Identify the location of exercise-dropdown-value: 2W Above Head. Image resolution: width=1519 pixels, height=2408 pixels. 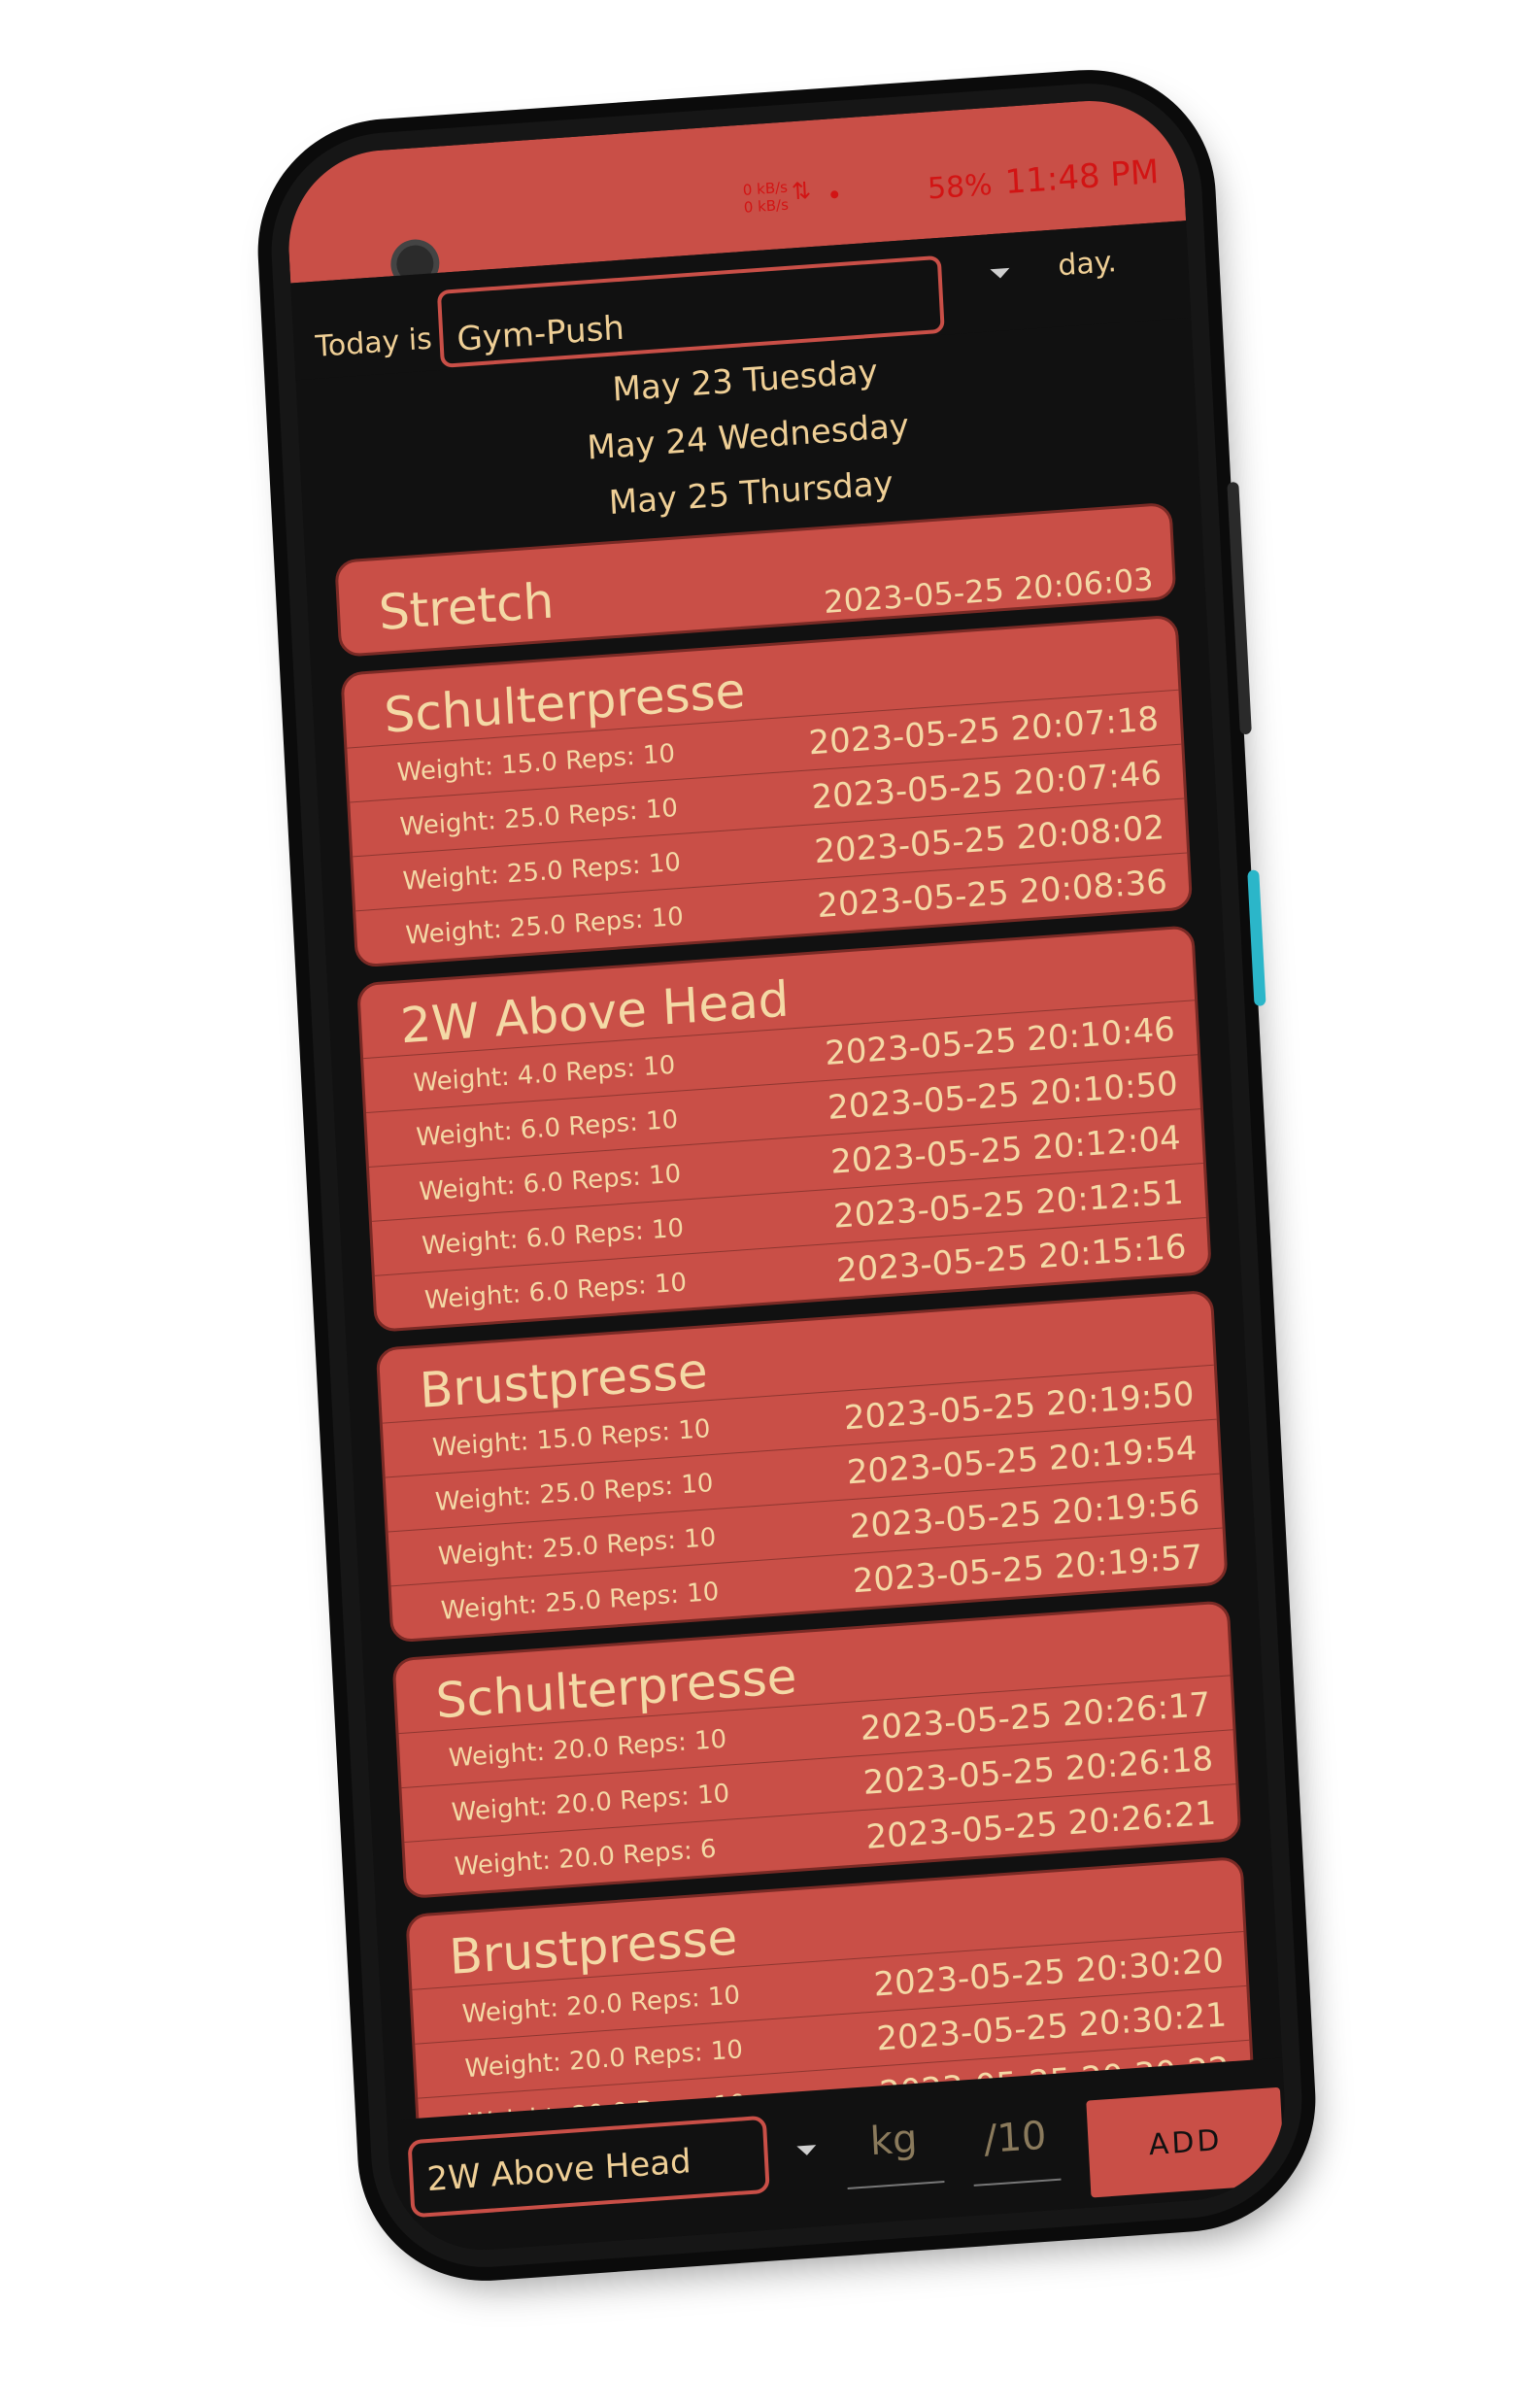
(558, 2171).